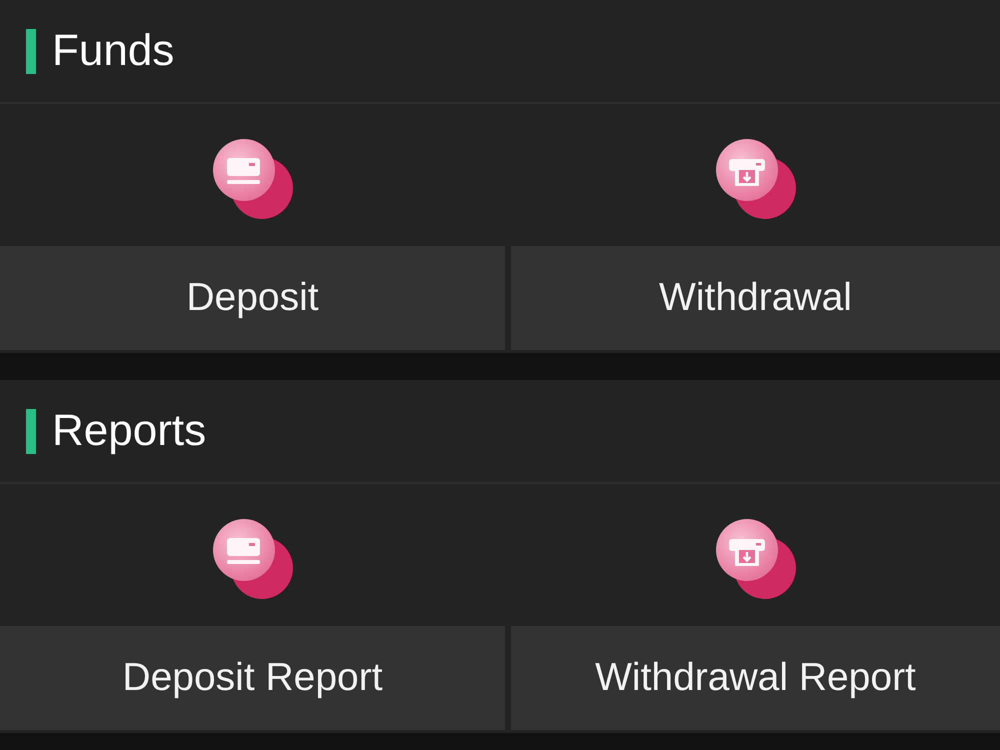 This screenshot has width=1000, height=750. I want to click on menu-button: Deposit, so click(252, 298).